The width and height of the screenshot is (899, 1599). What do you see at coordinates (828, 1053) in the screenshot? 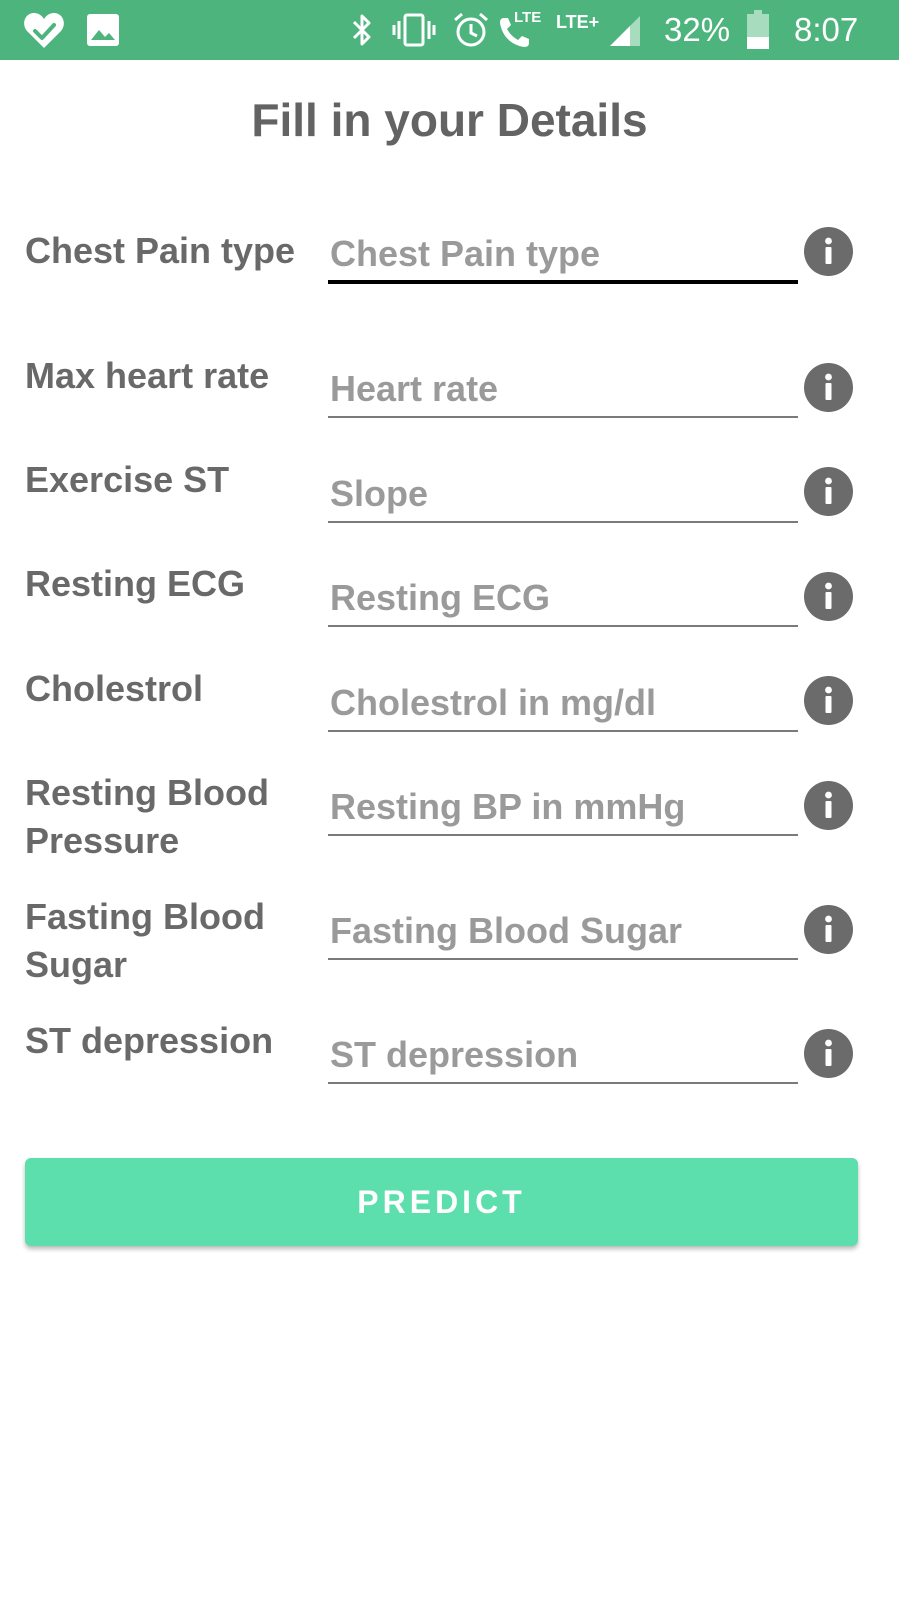
I see `st-depression-info-icon` at bounding box center [828, 1053].